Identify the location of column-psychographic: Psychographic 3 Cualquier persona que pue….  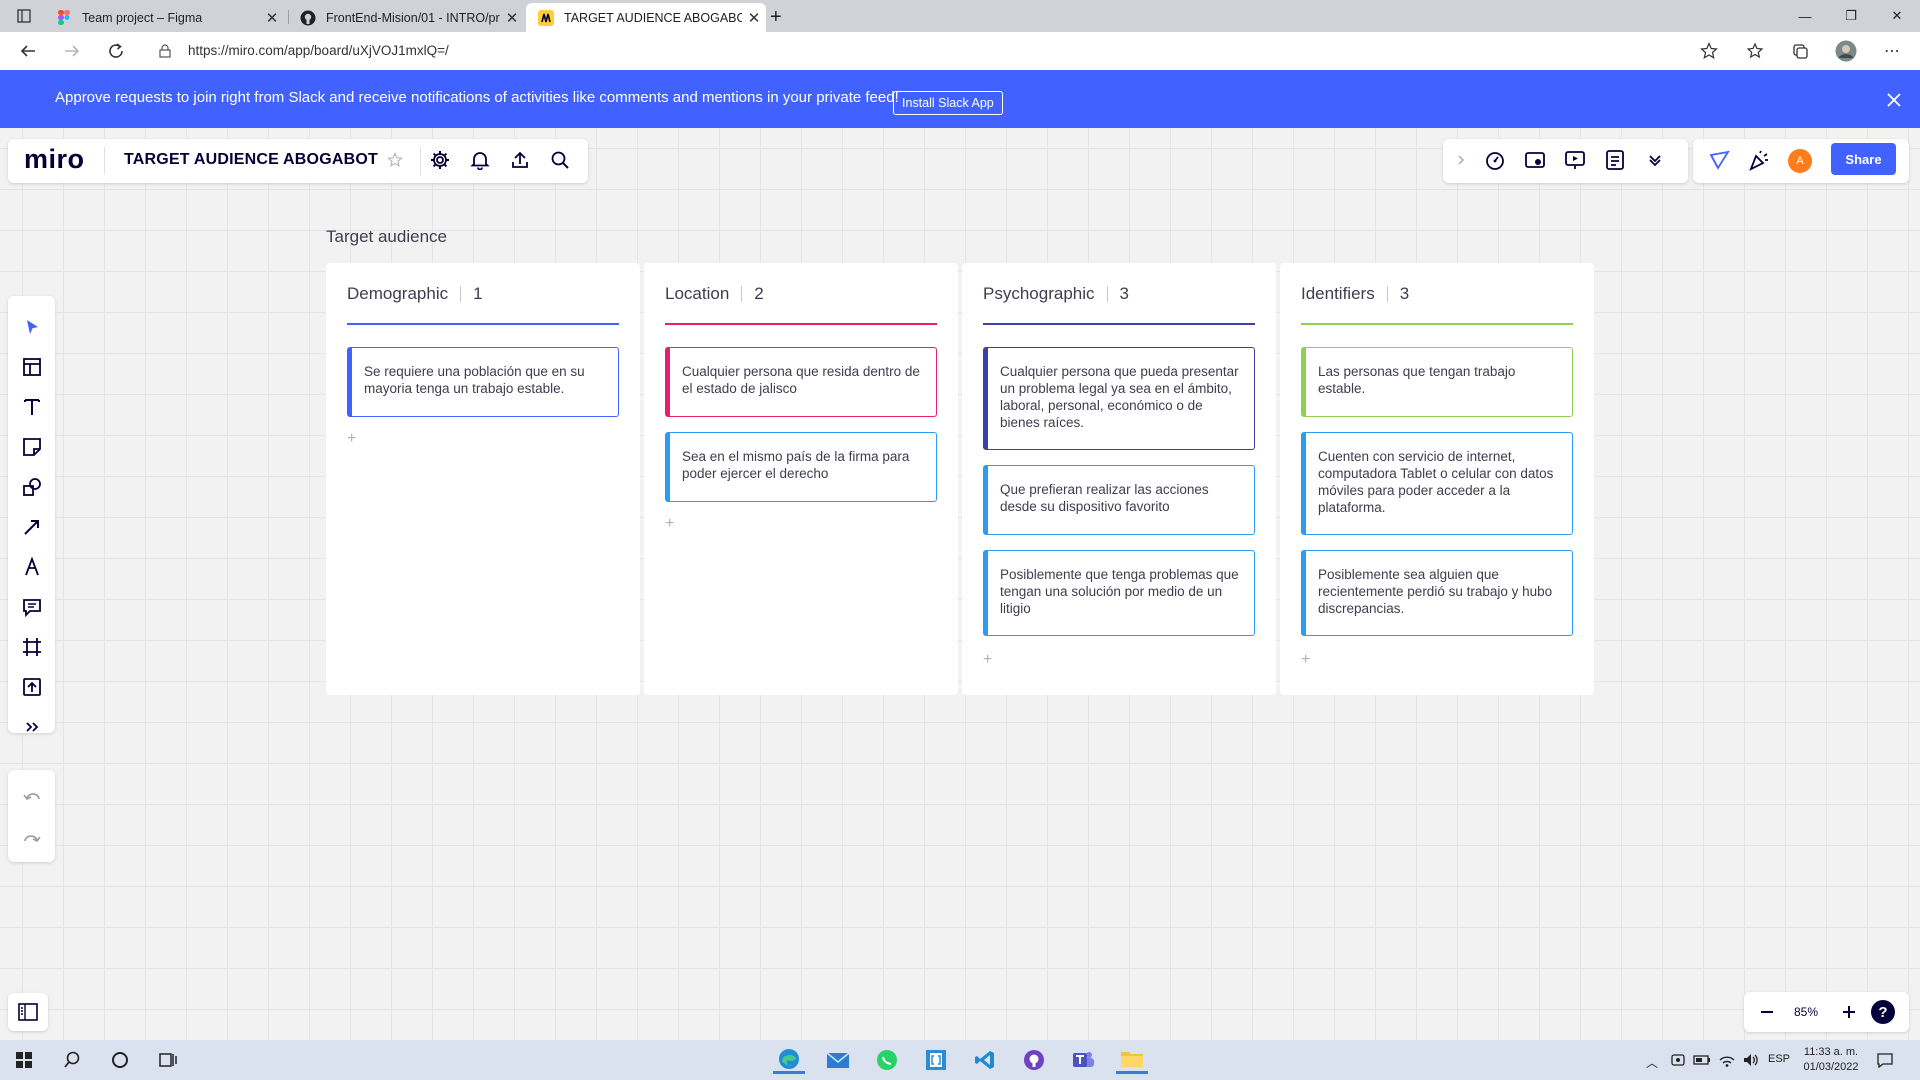
(1119, 479).